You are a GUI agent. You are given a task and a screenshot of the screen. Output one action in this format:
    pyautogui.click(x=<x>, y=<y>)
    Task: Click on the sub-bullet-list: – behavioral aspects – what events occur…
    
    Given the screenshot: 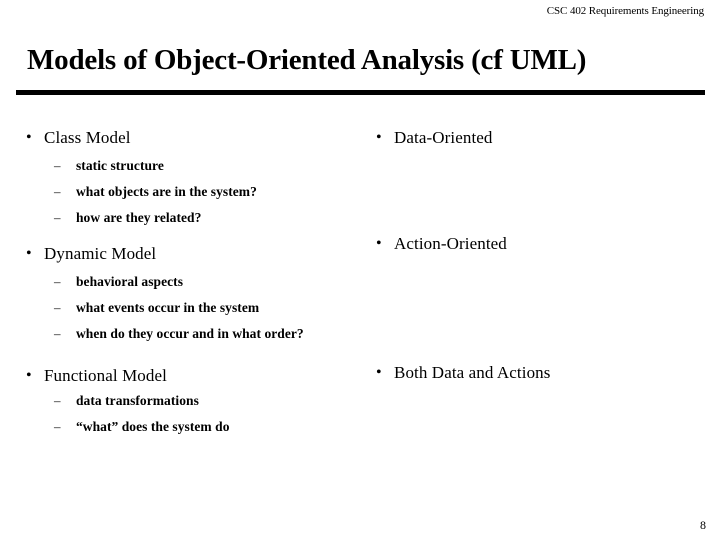 What is the action you would take?
    pyautogui.click(x=190, y=308)
    